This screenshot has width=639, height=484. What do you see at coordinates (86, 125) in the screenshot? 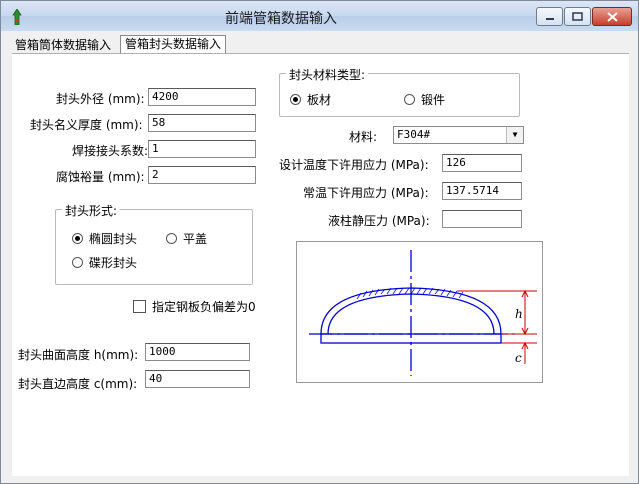
I see `nominal-thickness-label: 封头名义厚度 (mm):` at bounding box center [86, 125].